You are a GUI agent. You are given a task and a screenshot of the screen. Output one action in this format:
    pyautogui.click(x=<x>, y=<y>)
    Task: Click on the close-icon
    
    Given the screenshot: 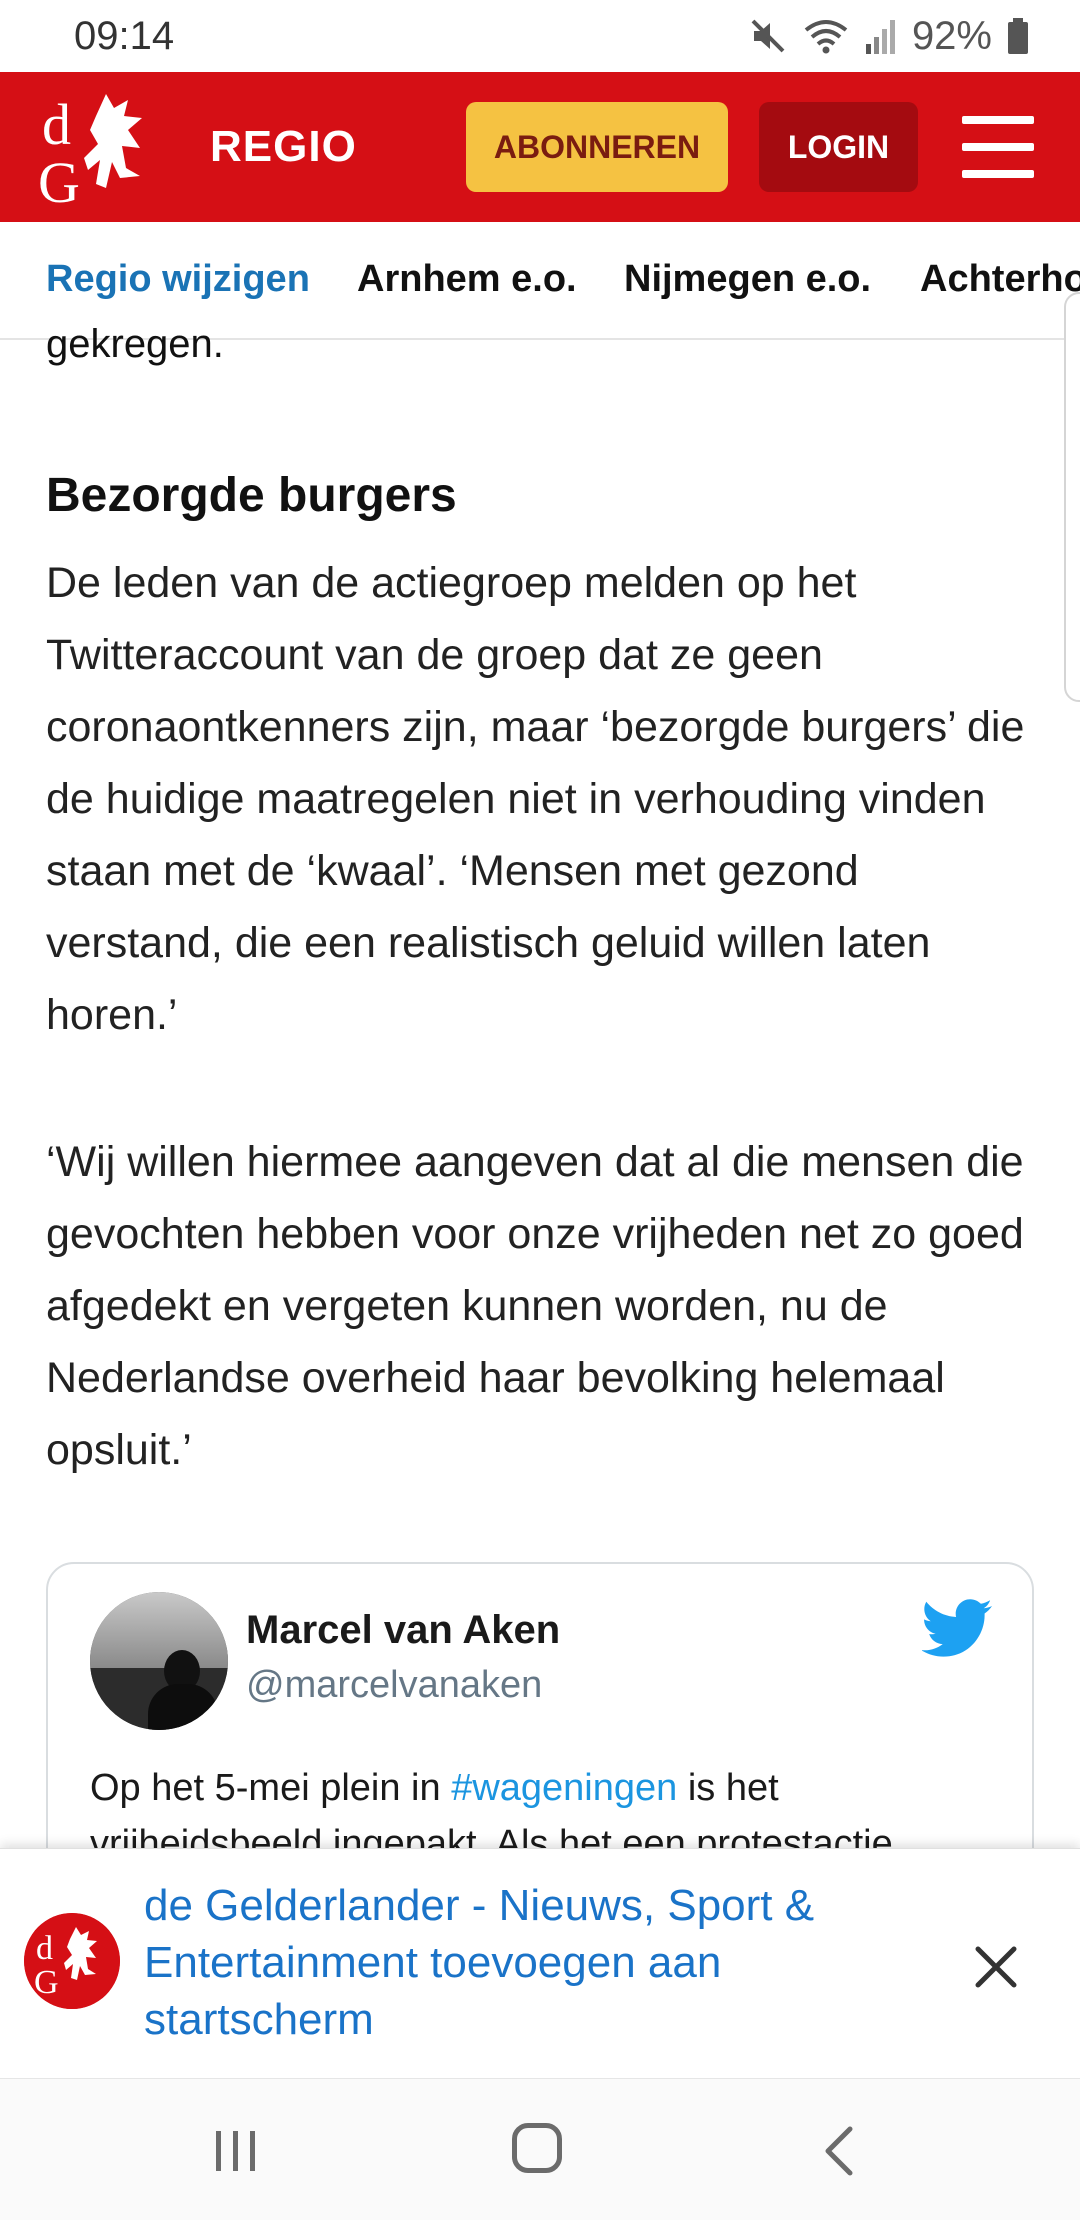 What is the action you would take?
    pyautogui.click(x=996, y=1967)
    